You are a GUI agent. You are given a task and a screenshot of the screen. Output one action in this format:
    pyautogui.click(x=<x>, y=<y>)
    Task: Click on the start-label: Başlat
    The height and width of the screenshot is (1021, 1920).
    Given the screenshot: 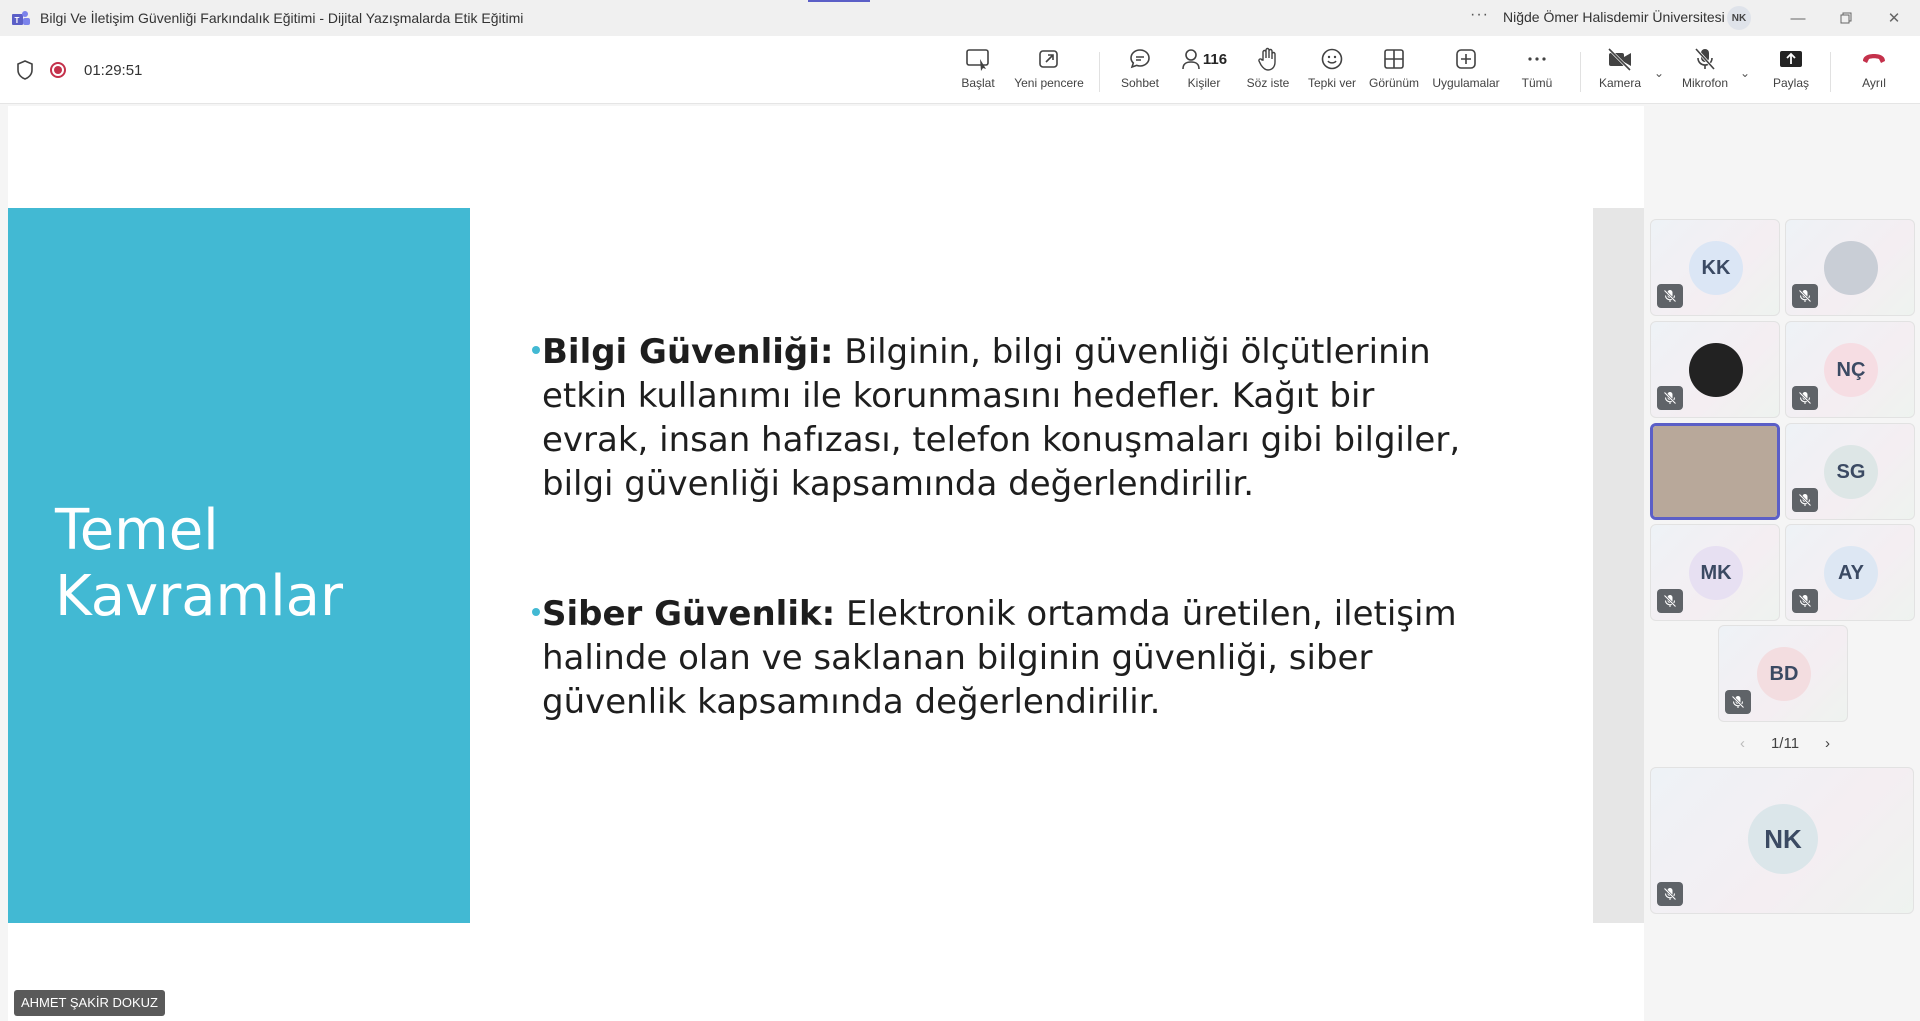 What is the action you would take?
    pyautogui.click(x=978, y=83)
    